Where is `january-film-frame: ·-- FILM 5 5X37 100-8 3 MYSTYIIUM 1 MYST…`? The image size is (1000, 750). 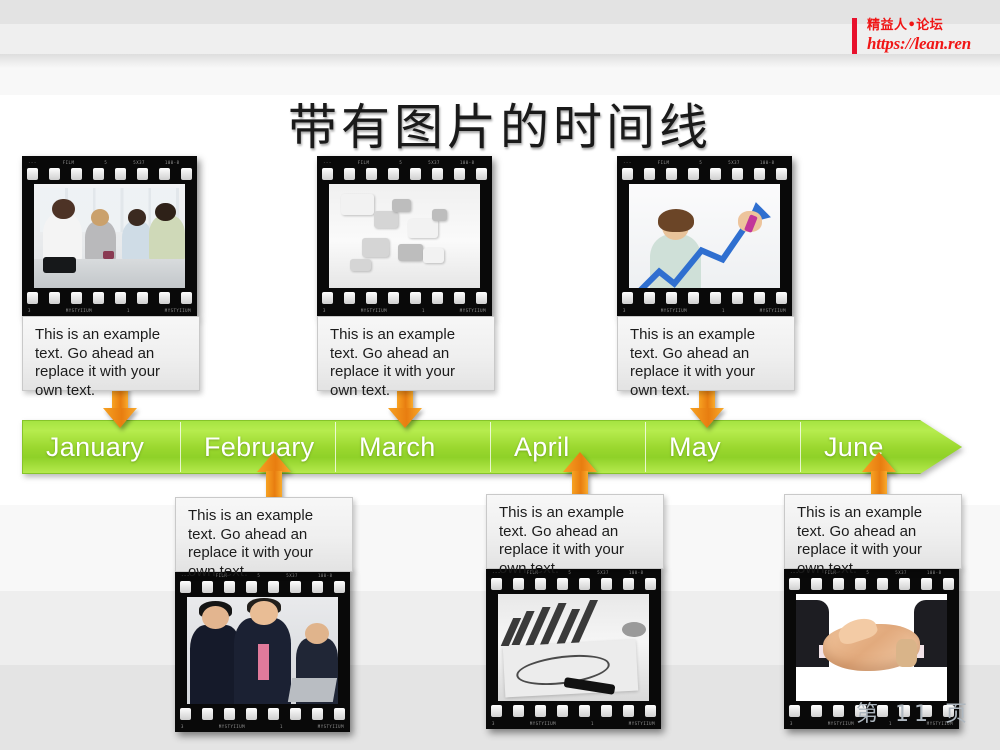
january-film-frame: ·-- FILM 5 5X37 100-8 3 MYSTYIIUM 1 MYST… is located at coordinates (109, 236).